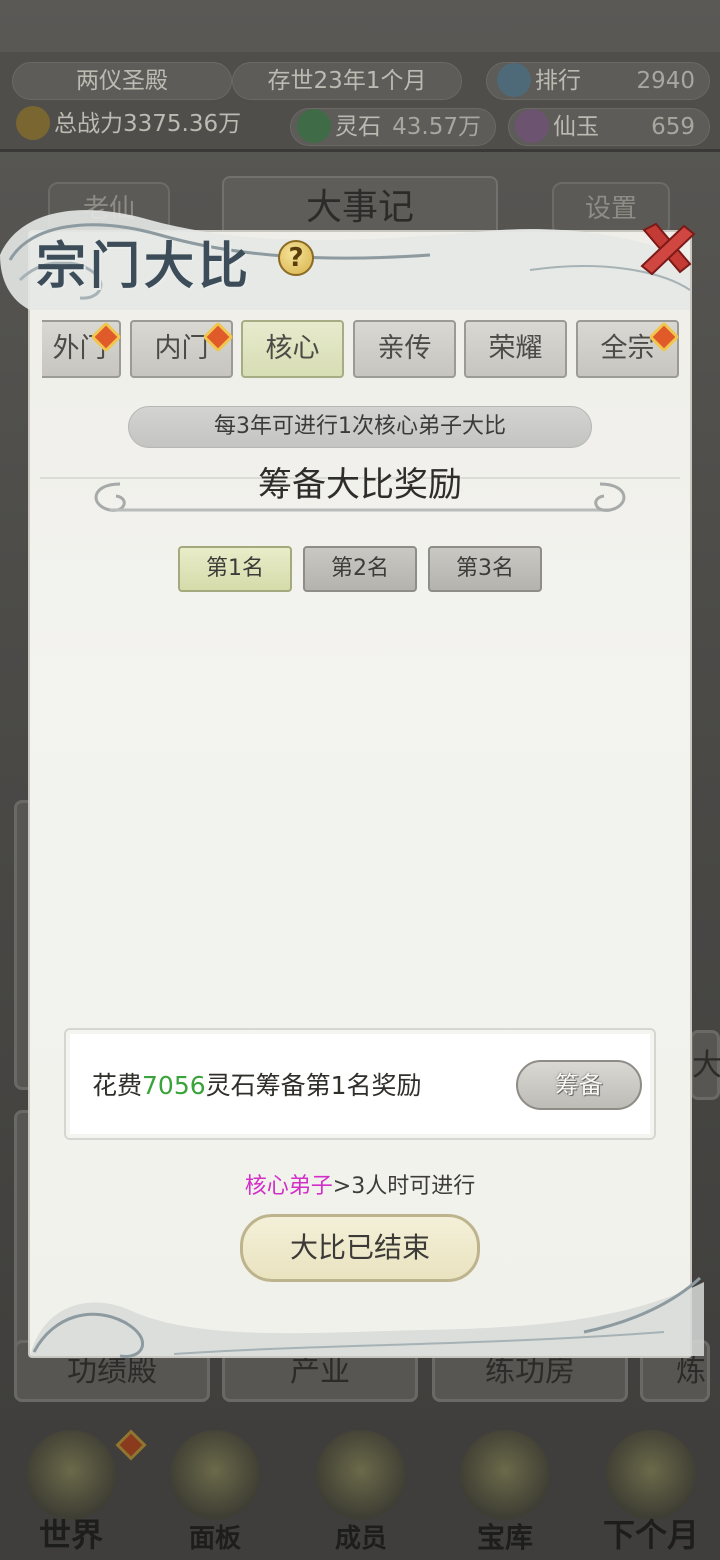 The height and width of the screenshot is (1560, 720). I want to click on nav-members-label: 成员, so click(360, 1539).